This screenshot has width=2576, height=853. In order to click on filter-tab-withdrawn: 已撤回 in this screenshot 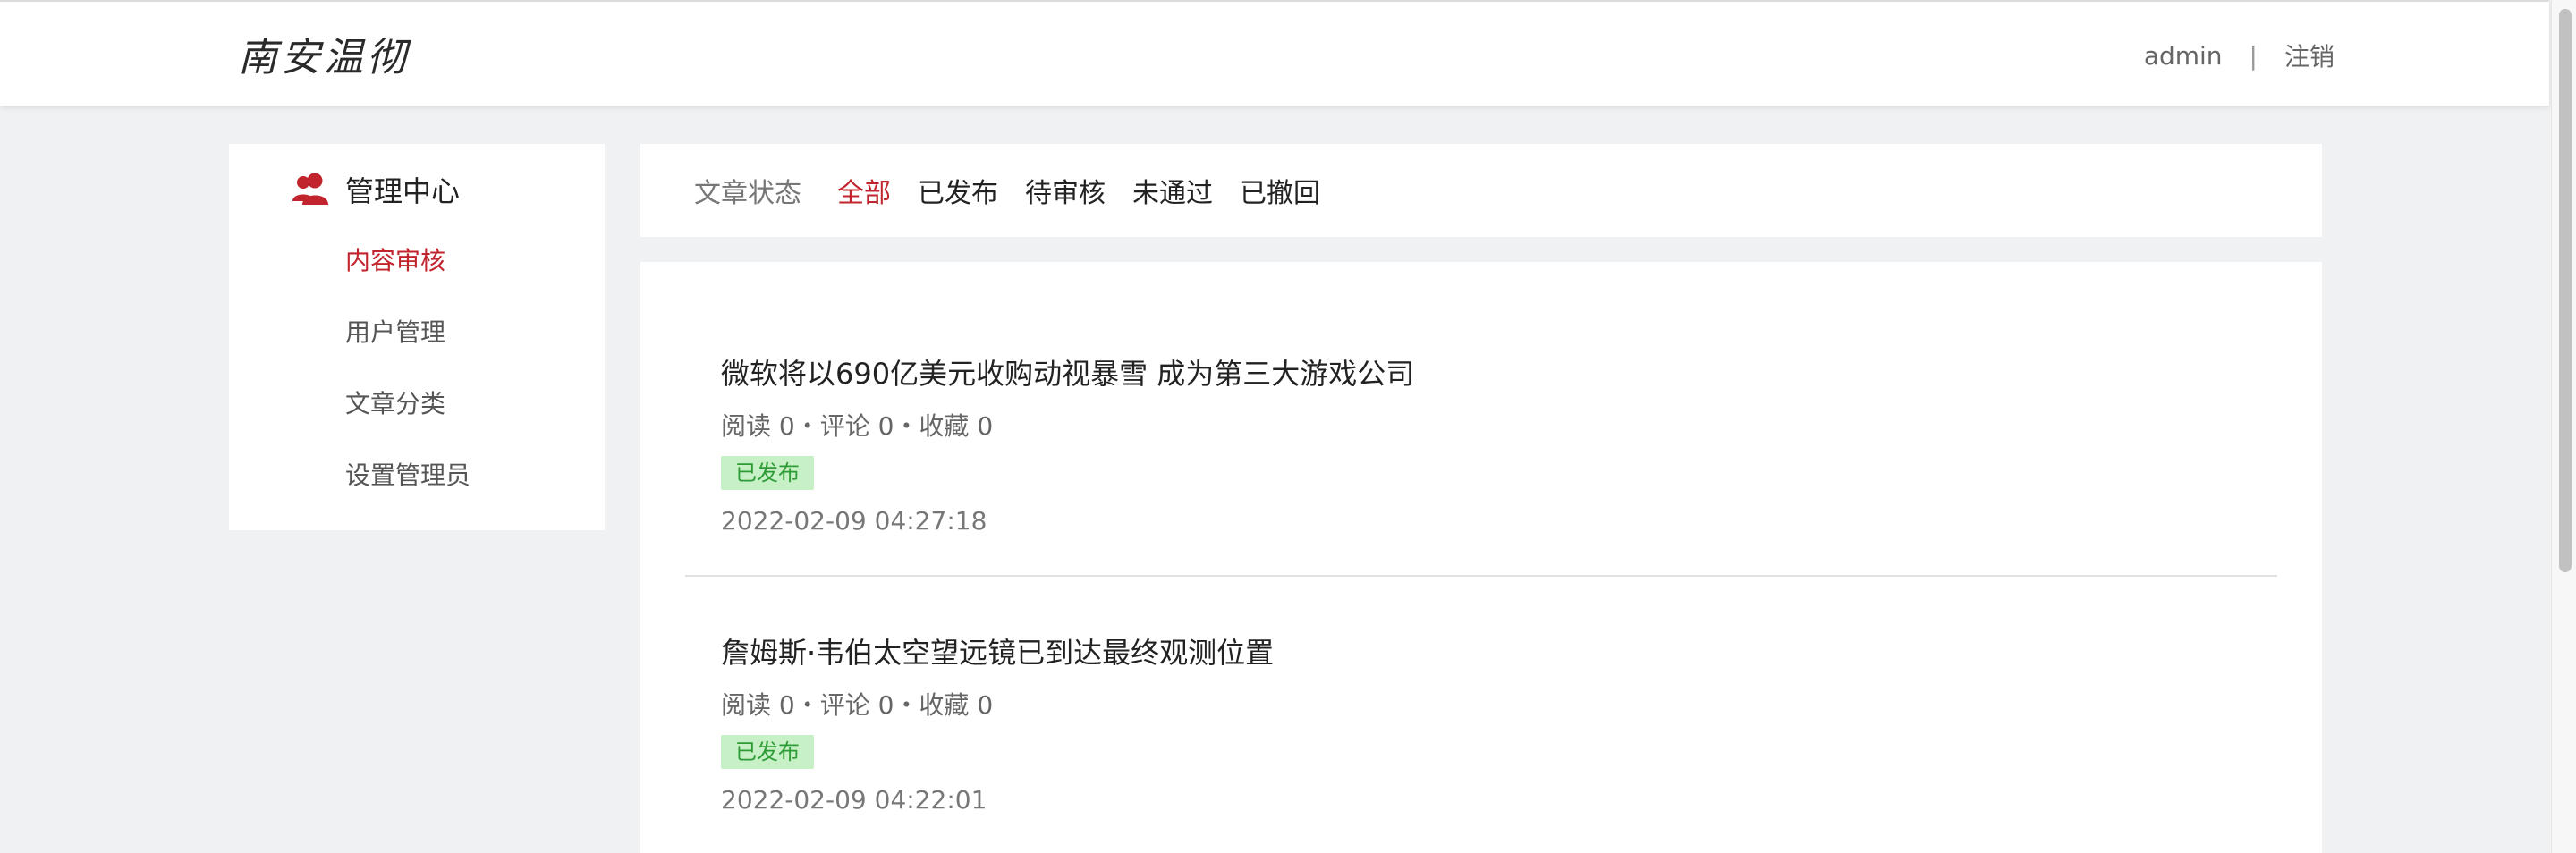, I will do `click(1280, 190)`.